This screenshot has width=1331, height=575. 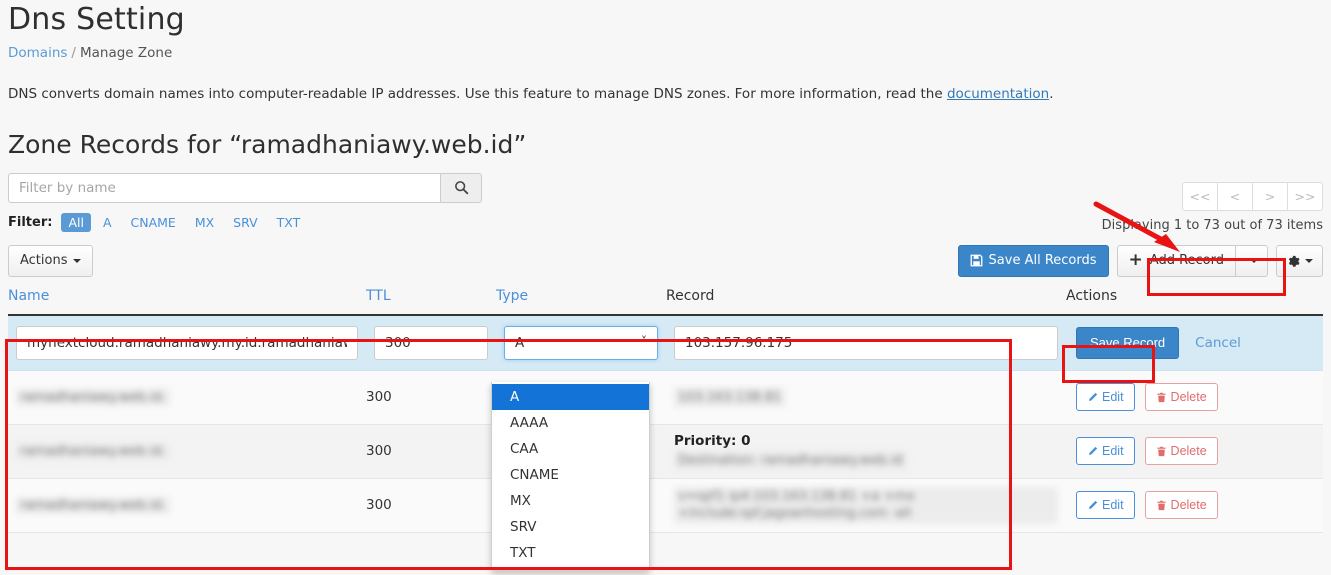 I want to click on column-header-record-label: Record, so click(x=690, y=295).